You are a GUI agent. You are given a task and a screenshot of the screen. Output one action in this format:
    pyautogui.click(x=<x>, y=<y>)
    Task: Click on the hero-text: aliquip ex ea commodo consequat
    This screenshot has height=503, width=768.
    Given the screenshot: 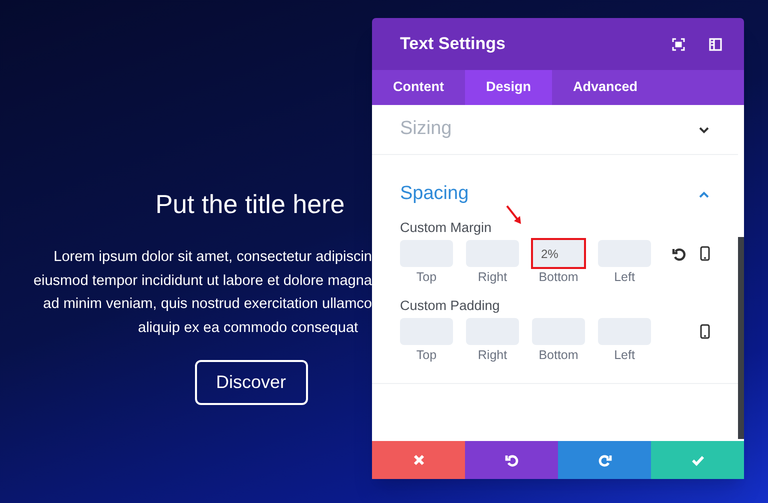 What is the action you would take?
    pyautogui.click(x=248, y=328)
    